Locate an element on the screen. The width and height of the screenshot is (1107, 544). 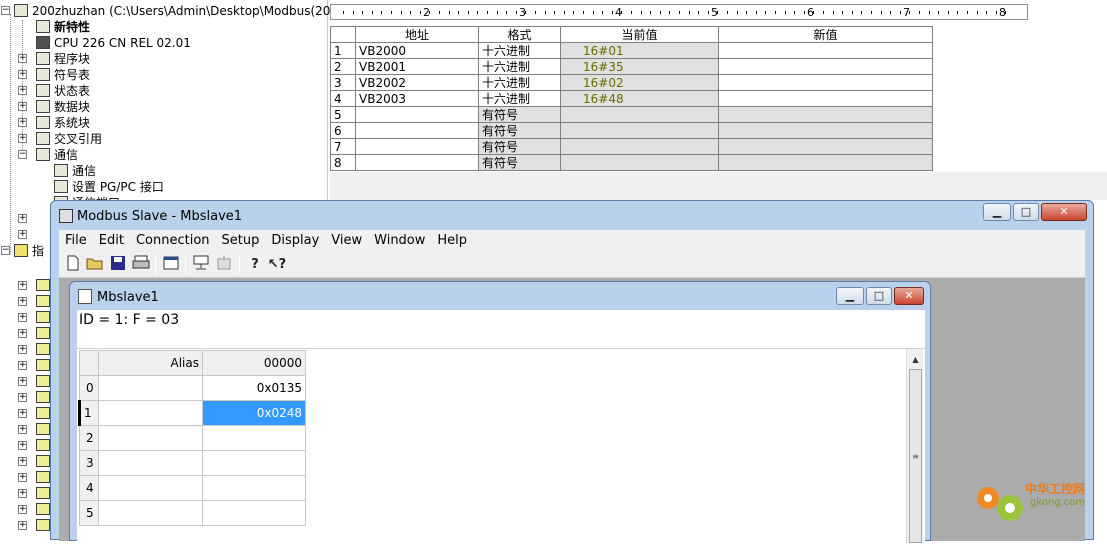
child-minimize-button: ▁ is located at coordinates (850, 296).